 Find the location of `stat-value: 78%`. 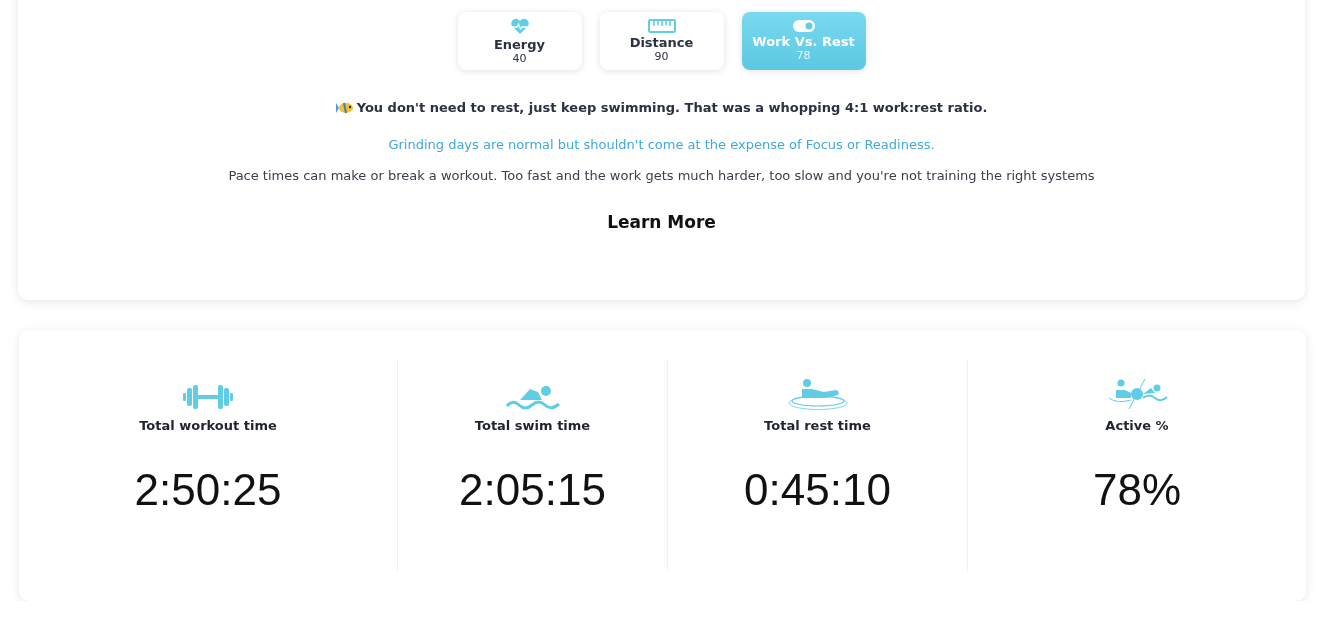

stat-value: 78% is located at coordinates (1137, 490).